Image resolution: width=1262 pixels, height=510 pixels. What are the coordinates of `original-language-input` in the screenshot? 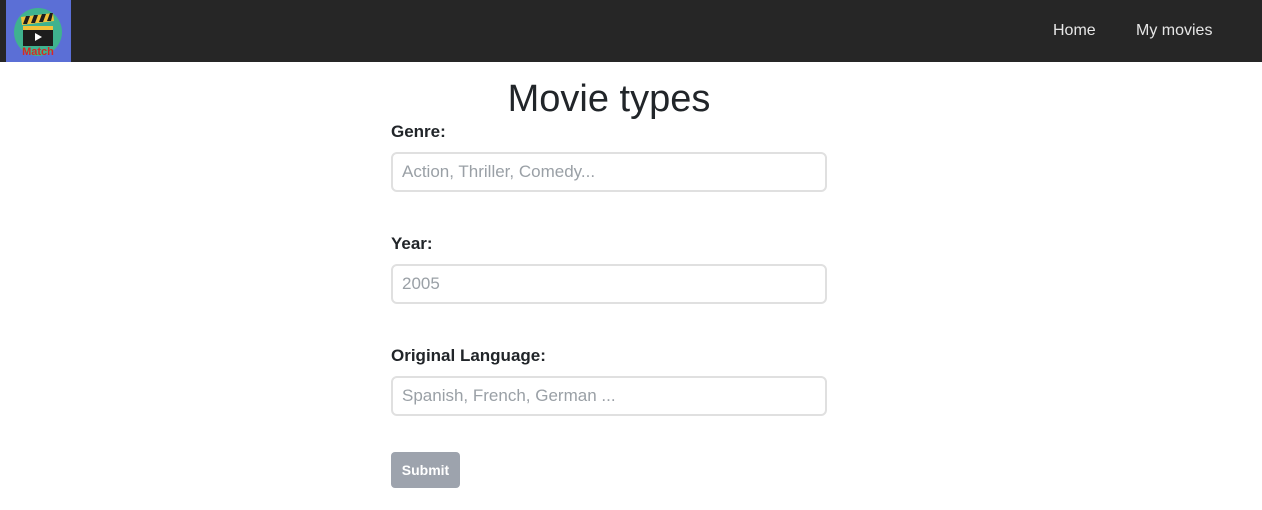 It's located at (609, 396).